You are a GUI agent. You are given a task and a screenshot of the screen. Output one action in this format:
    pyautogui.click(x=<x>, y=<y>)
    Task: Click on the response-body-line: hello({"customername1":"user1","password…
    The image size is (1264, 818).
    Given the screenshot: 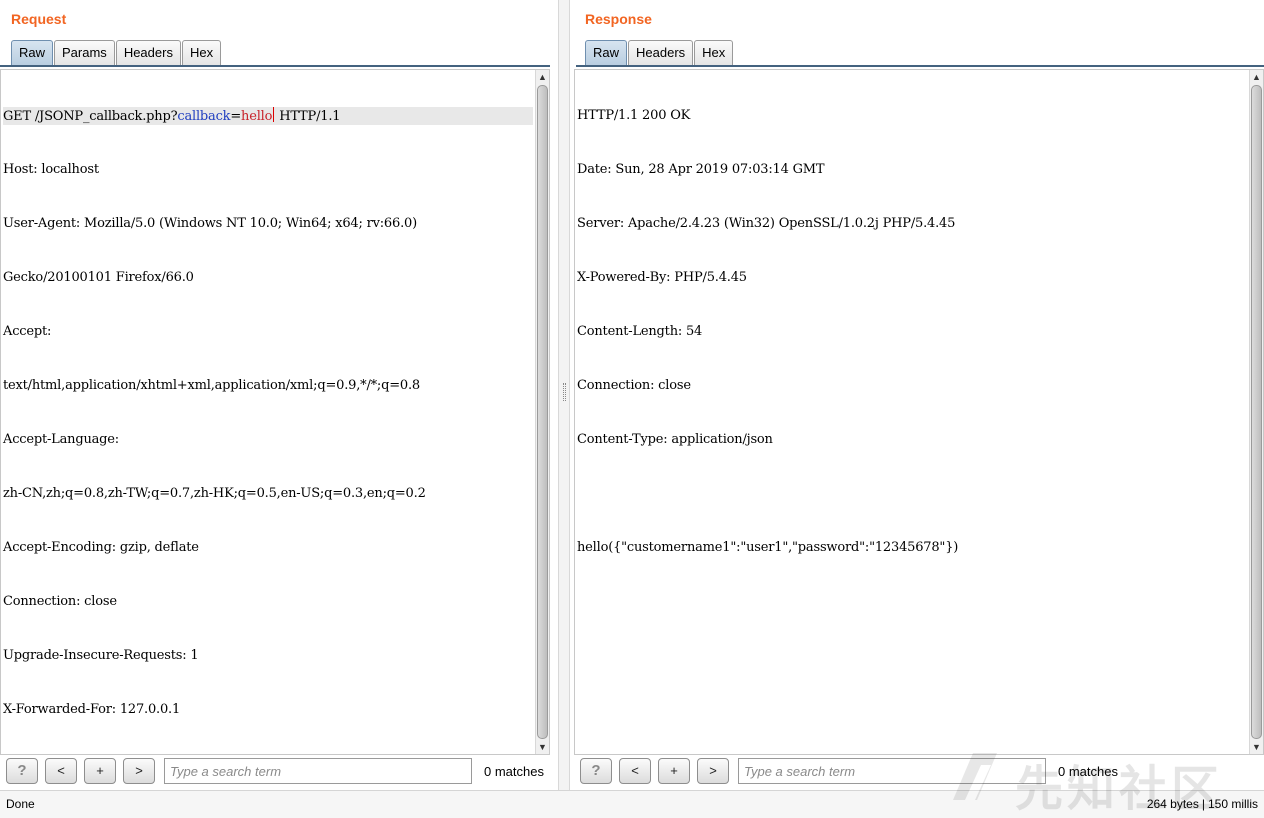 What is the action you would take?
    pyautogui.click(x=768, y=547)
    